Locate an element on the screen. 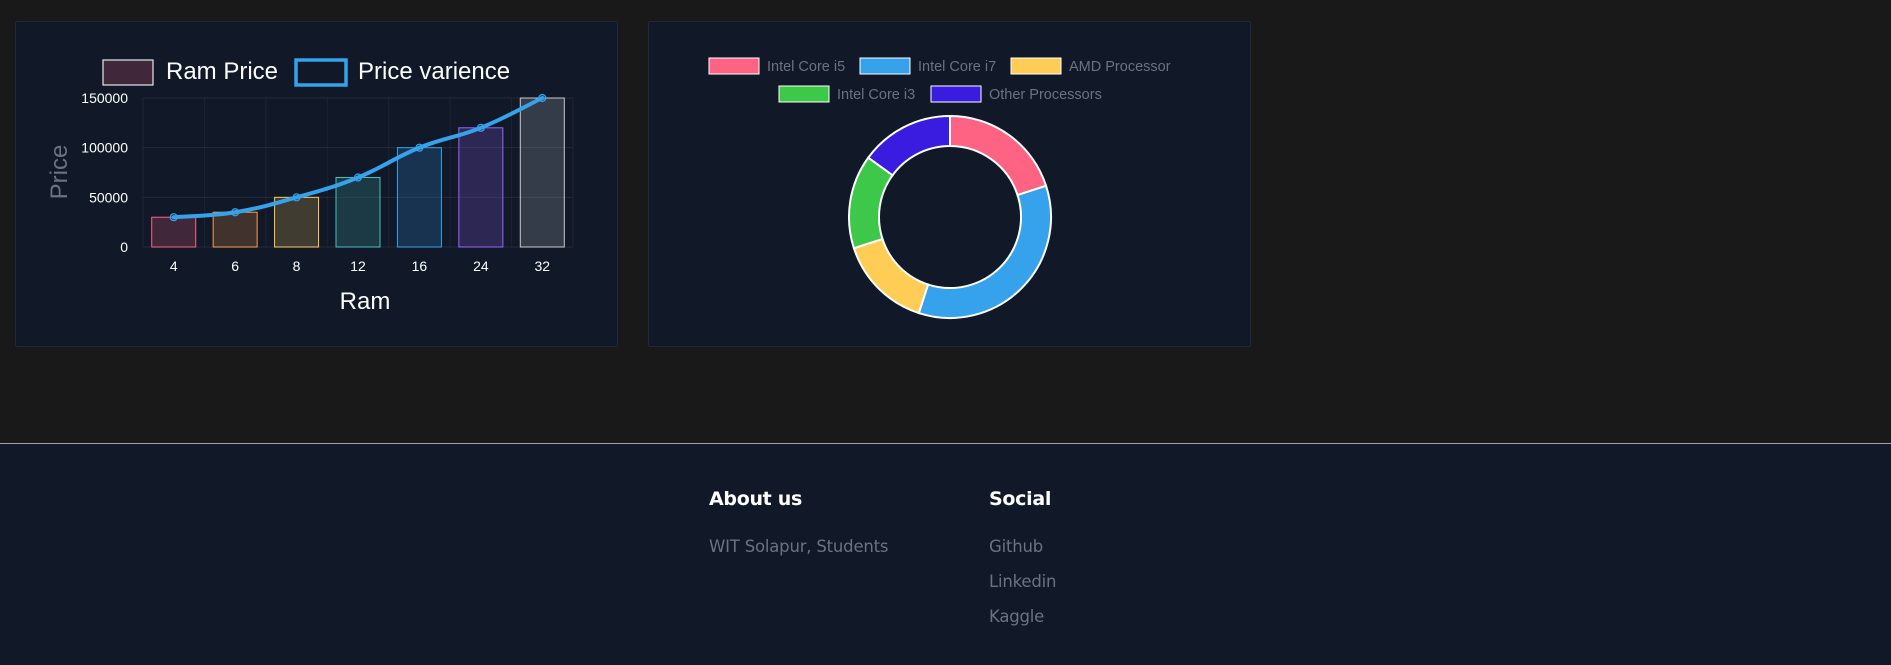 This screenshot has height=665, width=1891. legend-label: AMD Processor is located at coordinates (1120, 67).